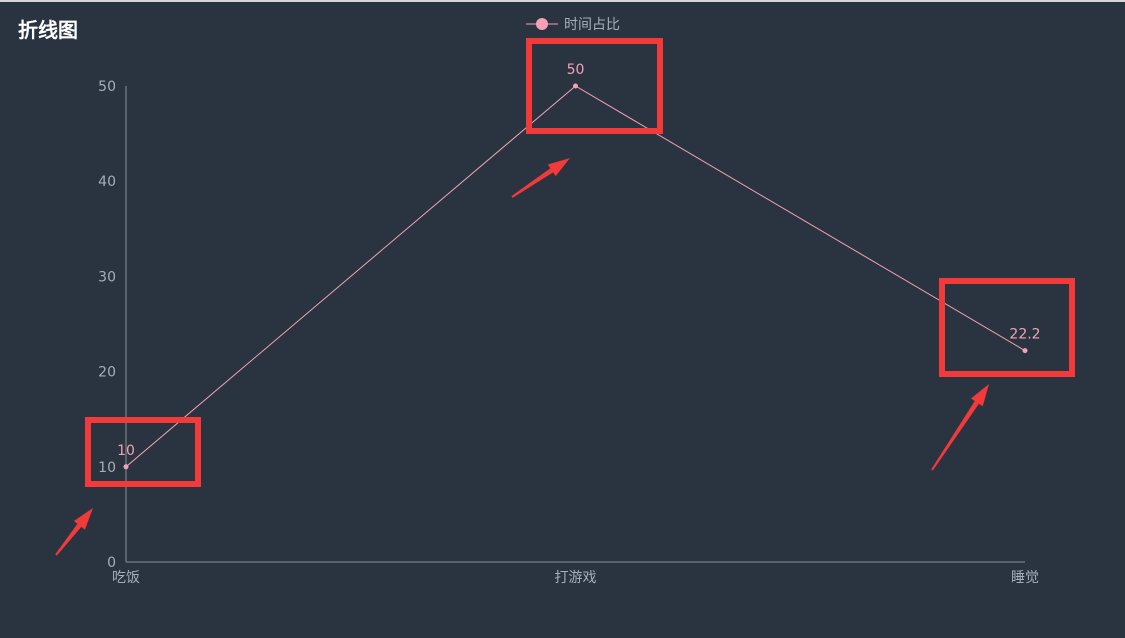  What do you see at coordinates (542, 24) in the screenshot?
I see `legend-marker` at bounding box center [542, 24].